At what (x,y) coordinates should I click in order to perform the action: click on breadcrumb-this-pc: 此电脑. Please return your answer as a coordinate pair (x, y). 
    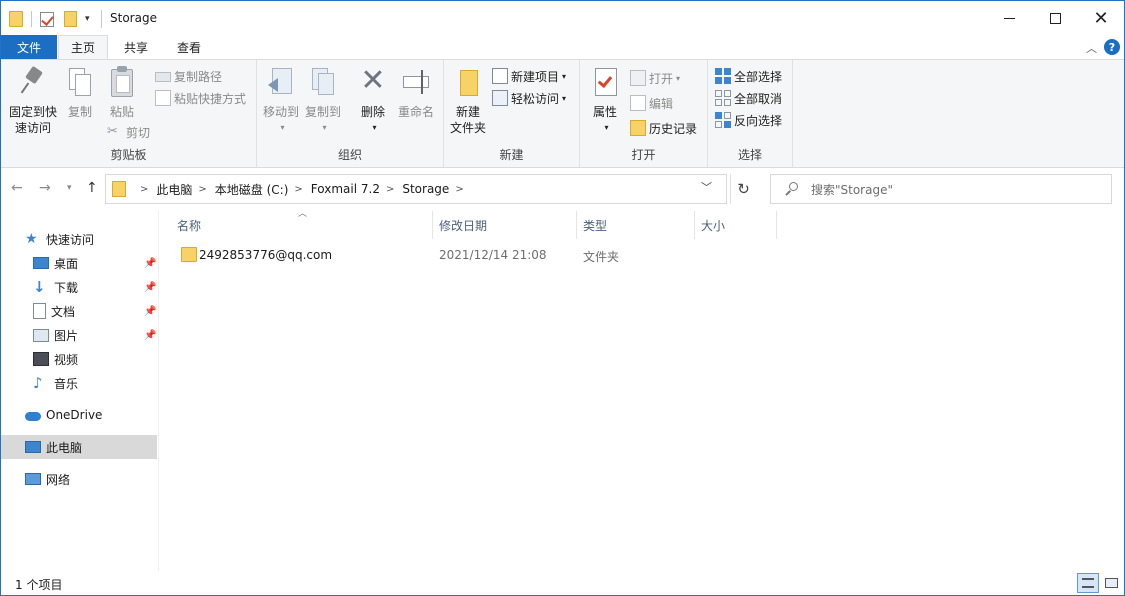
    Looking at the image, I should click on (174, 189).